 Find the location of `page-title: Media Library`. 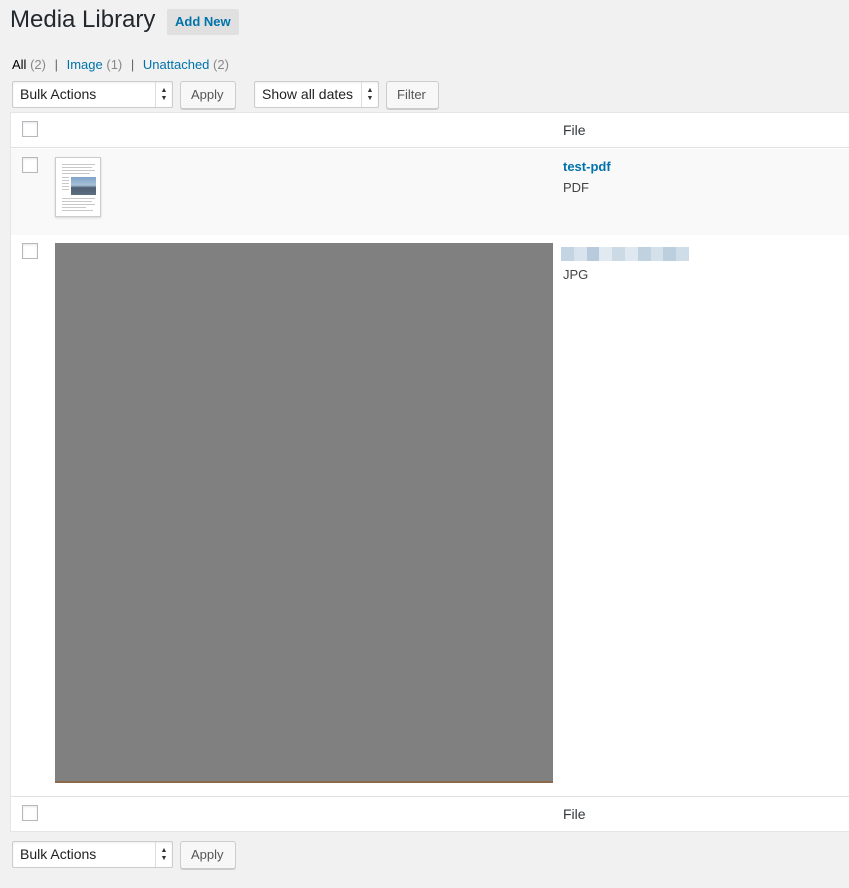

page-title: Media Library is located at coordinates (83, 19).